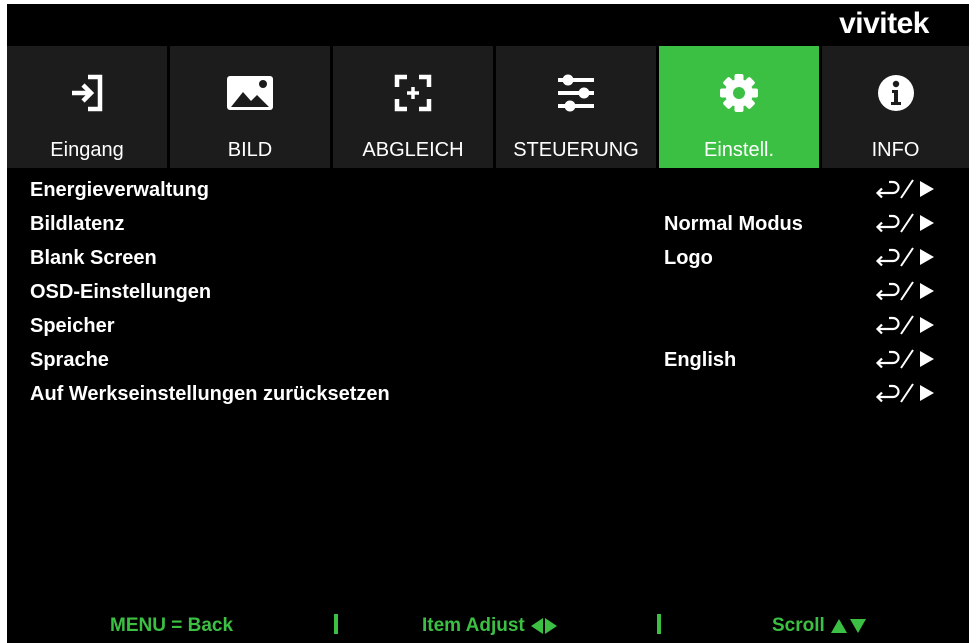 Image resolution: width=976 pixels, height=643 pixels. I want to click on alignment-icon, so click(413, 93).